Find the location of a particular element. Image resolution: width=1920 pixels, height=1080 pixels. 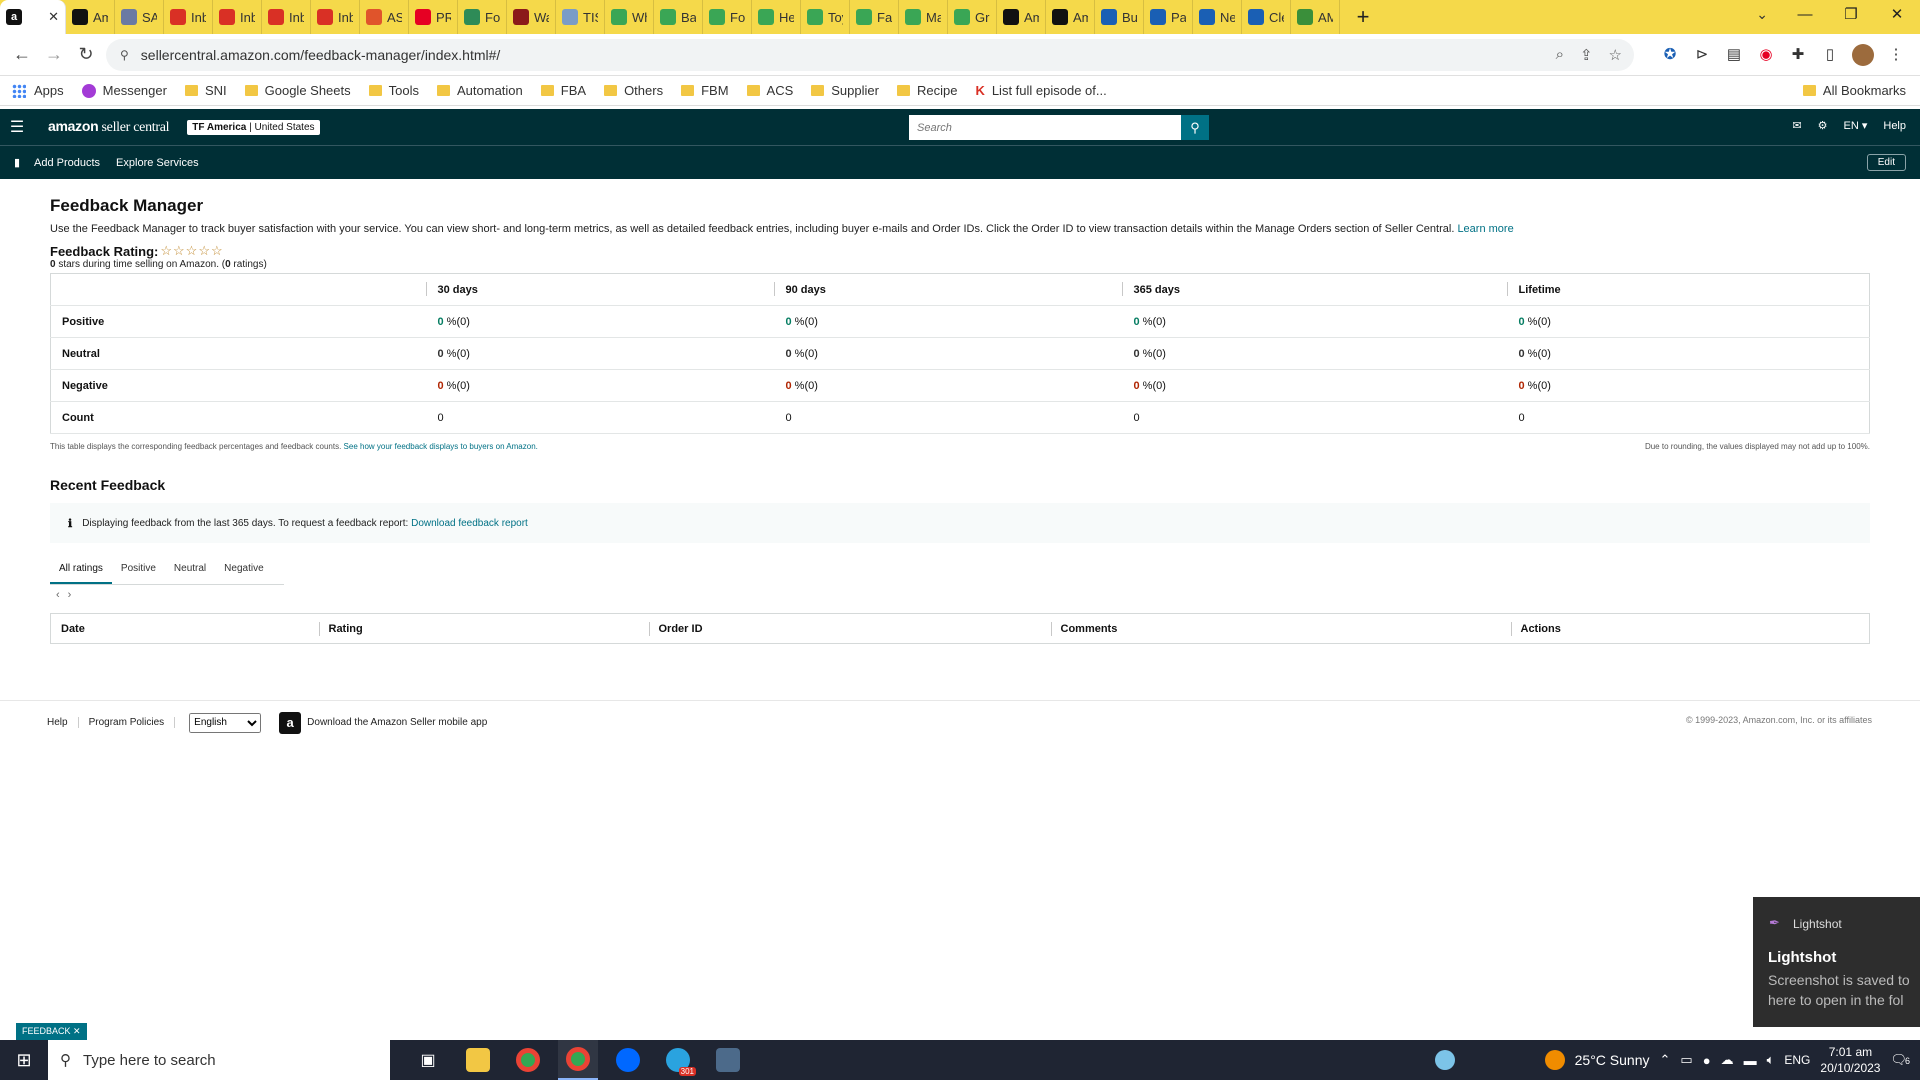

mail-icon: ✉ is located at coordinates (1796, 125).